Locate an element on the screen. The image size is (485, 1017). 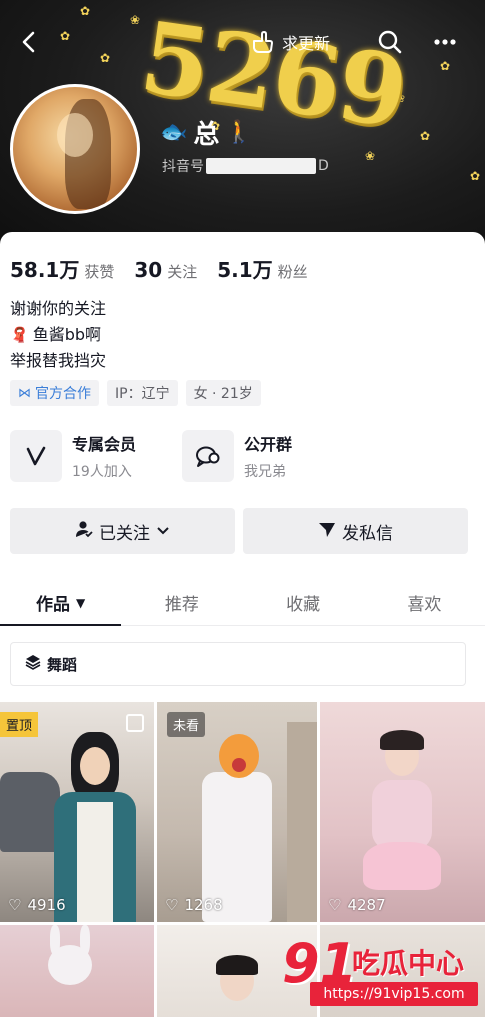
official-partner-tag: ⋈ 官方合作 is located at coordinates (54, 393).